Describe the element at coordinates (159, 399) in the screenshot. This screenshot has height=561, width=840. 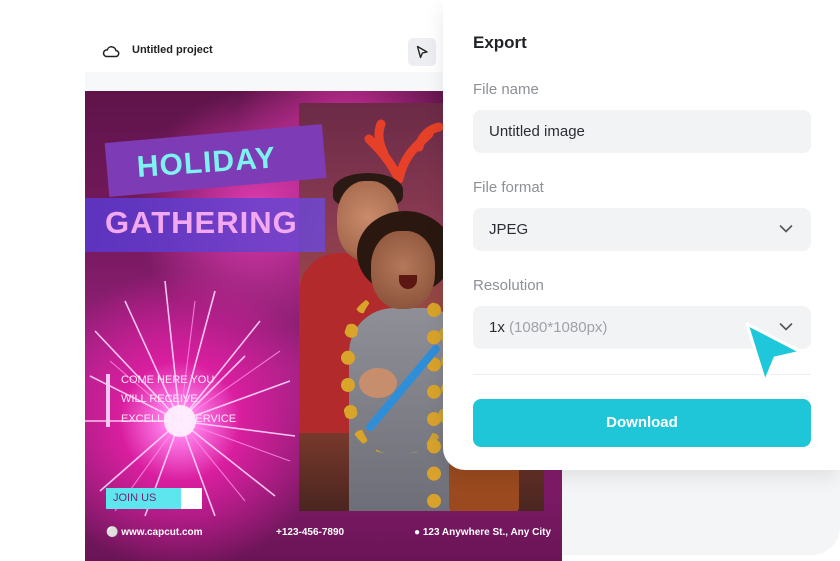
I see `tagline-line2: WILL RECEIVE` at that location.